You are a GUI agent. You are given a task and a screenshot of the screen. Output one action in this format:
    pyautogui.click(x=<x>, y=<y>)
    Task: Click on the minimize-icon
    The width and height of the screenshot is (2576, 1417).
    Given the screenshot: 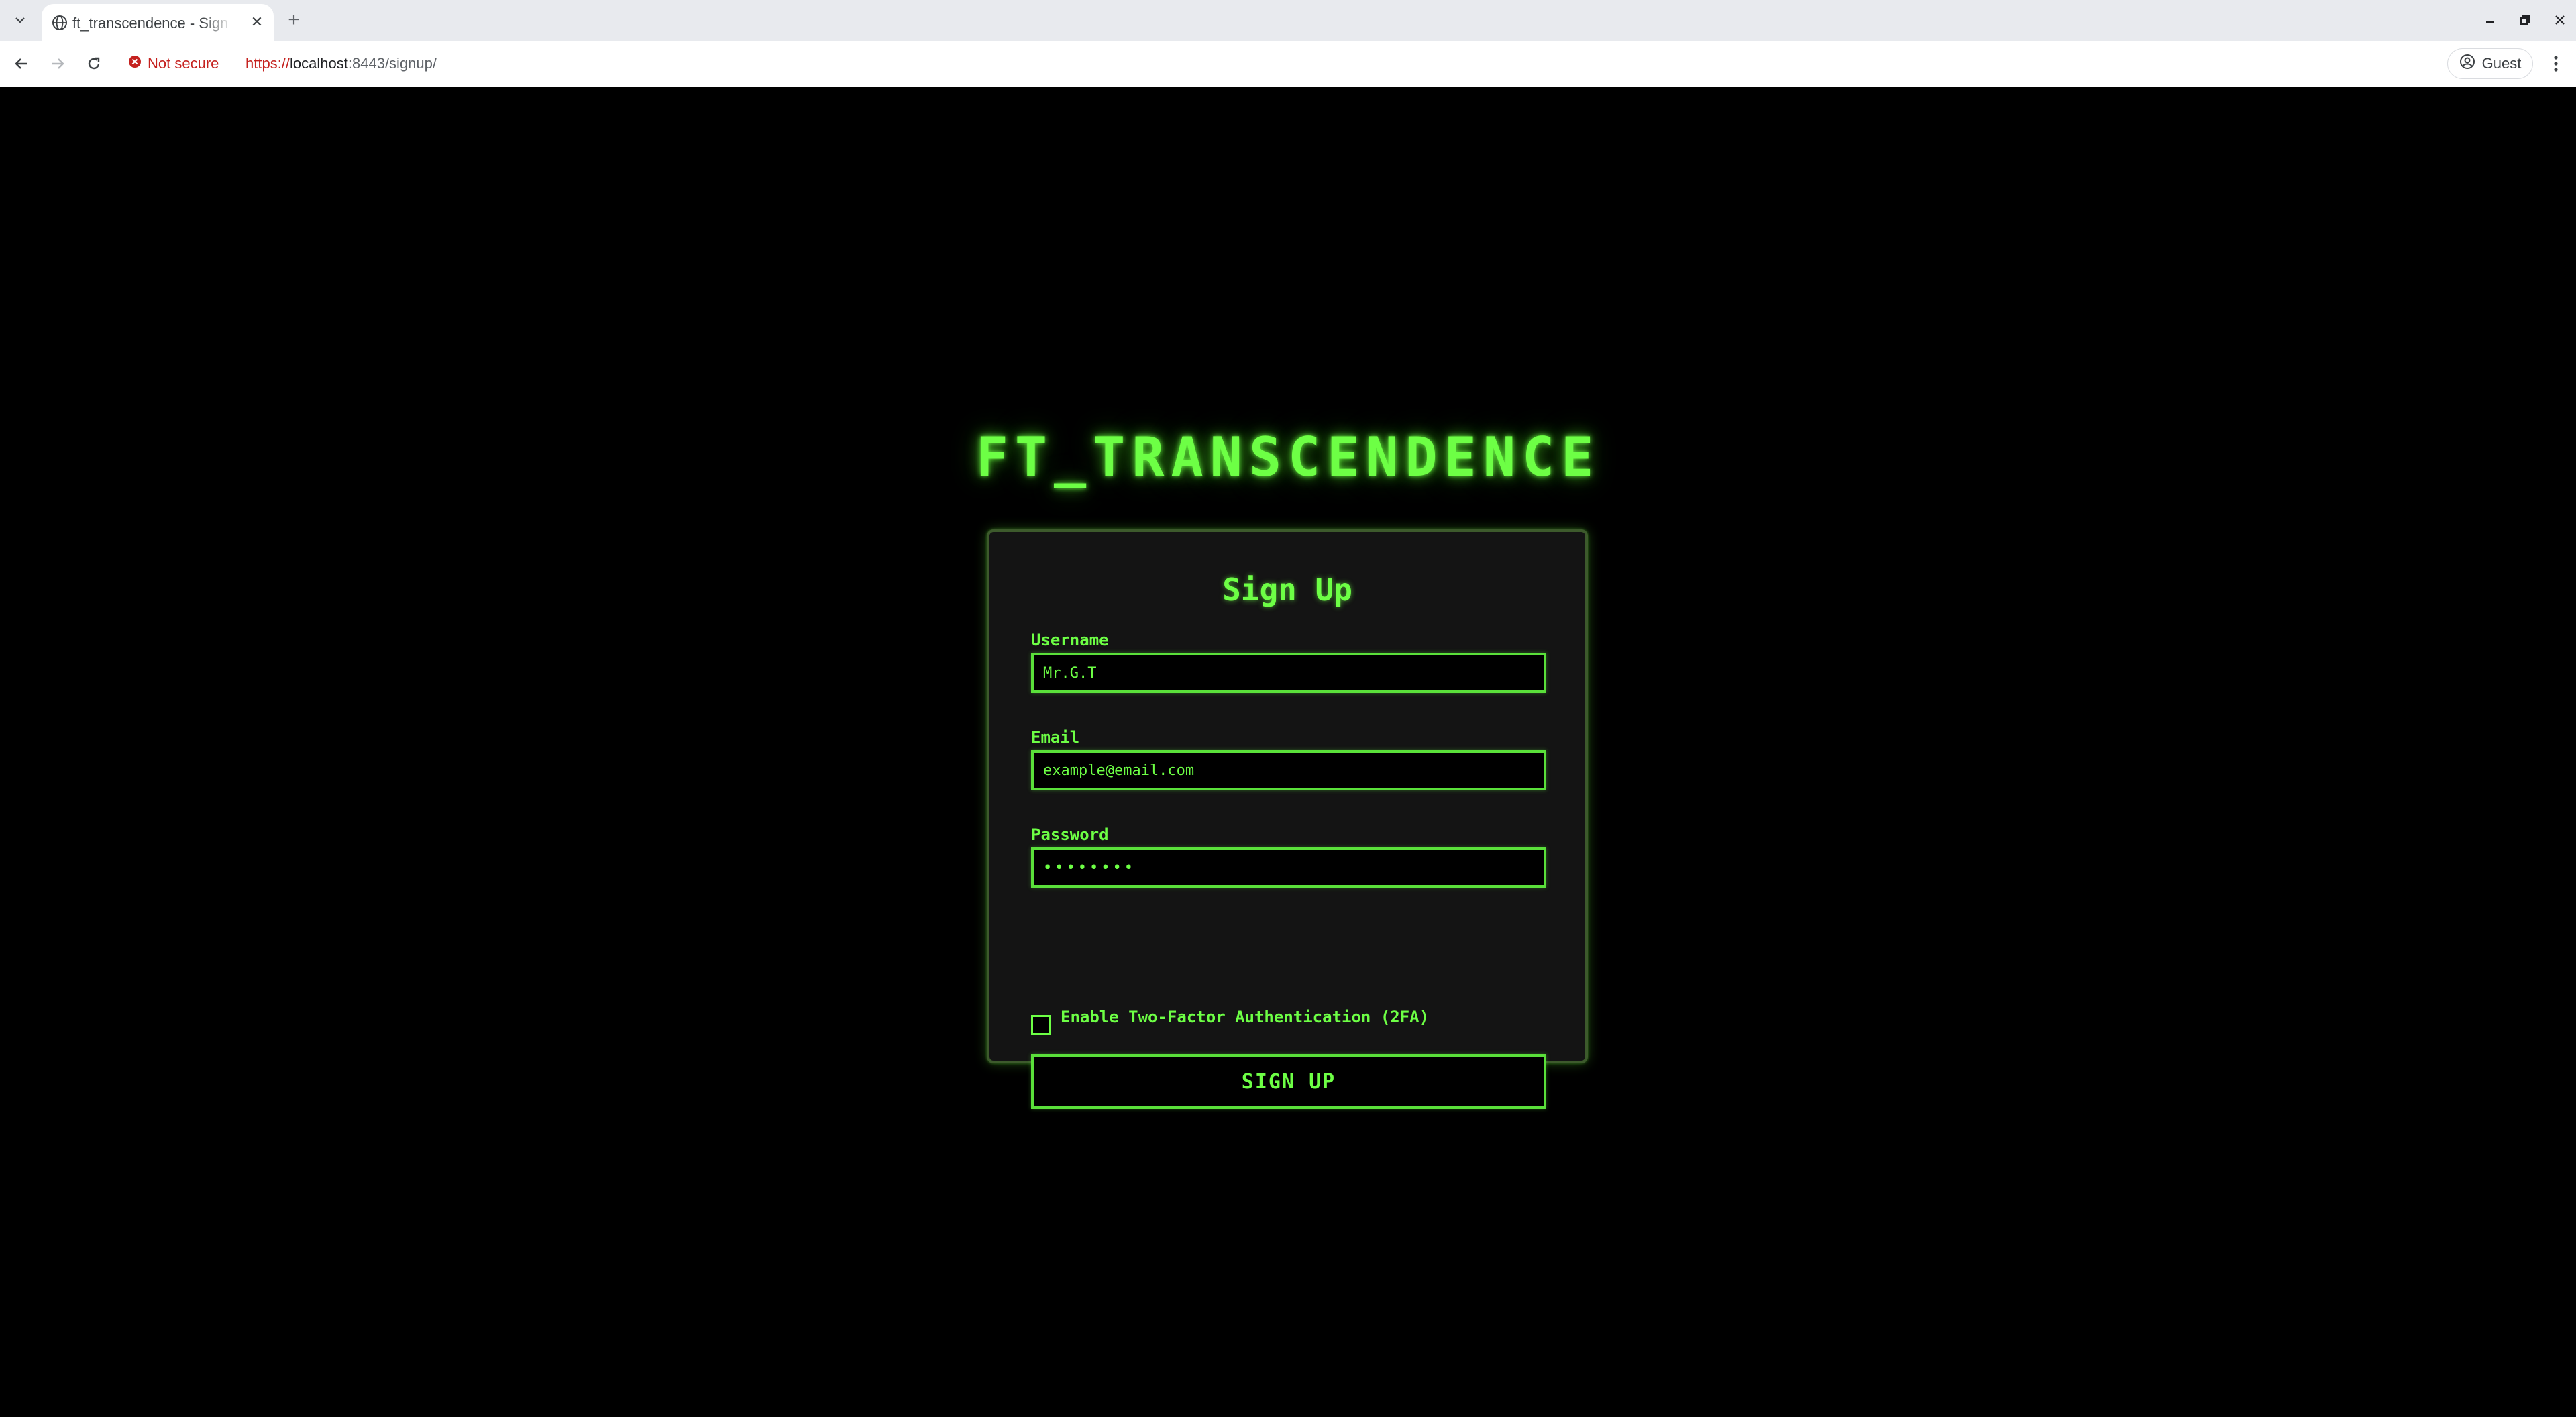 What is the action you would take?
    pyautogui.click(x=2490, y=20)
    